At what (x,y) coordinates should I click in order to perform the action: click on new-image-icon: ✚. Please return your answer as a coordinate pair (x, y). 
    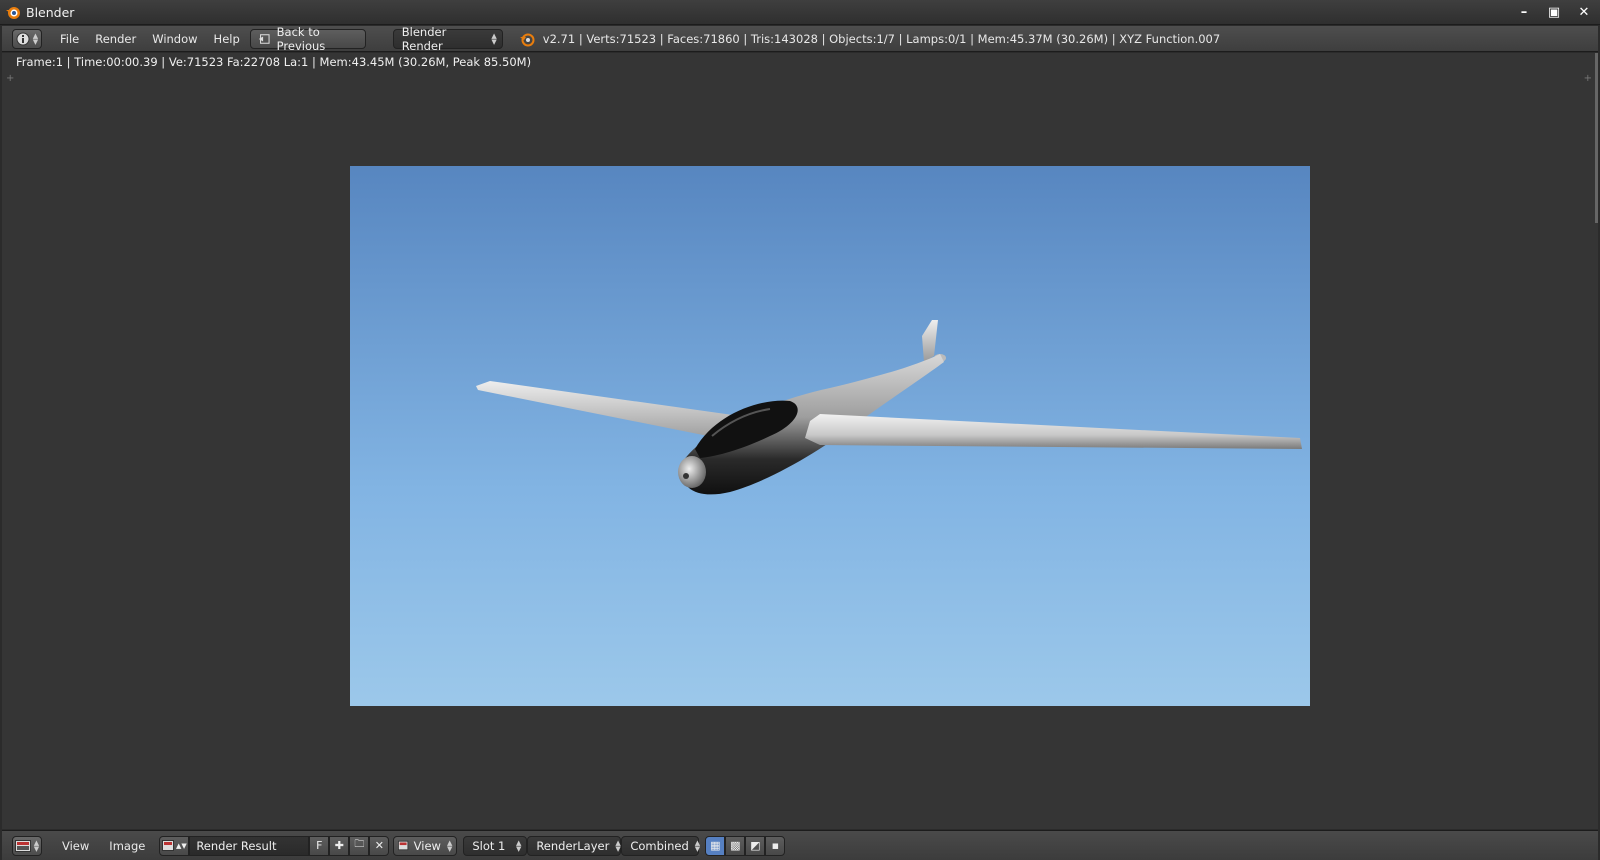
    Looking at the image, I should click on (339, 845).